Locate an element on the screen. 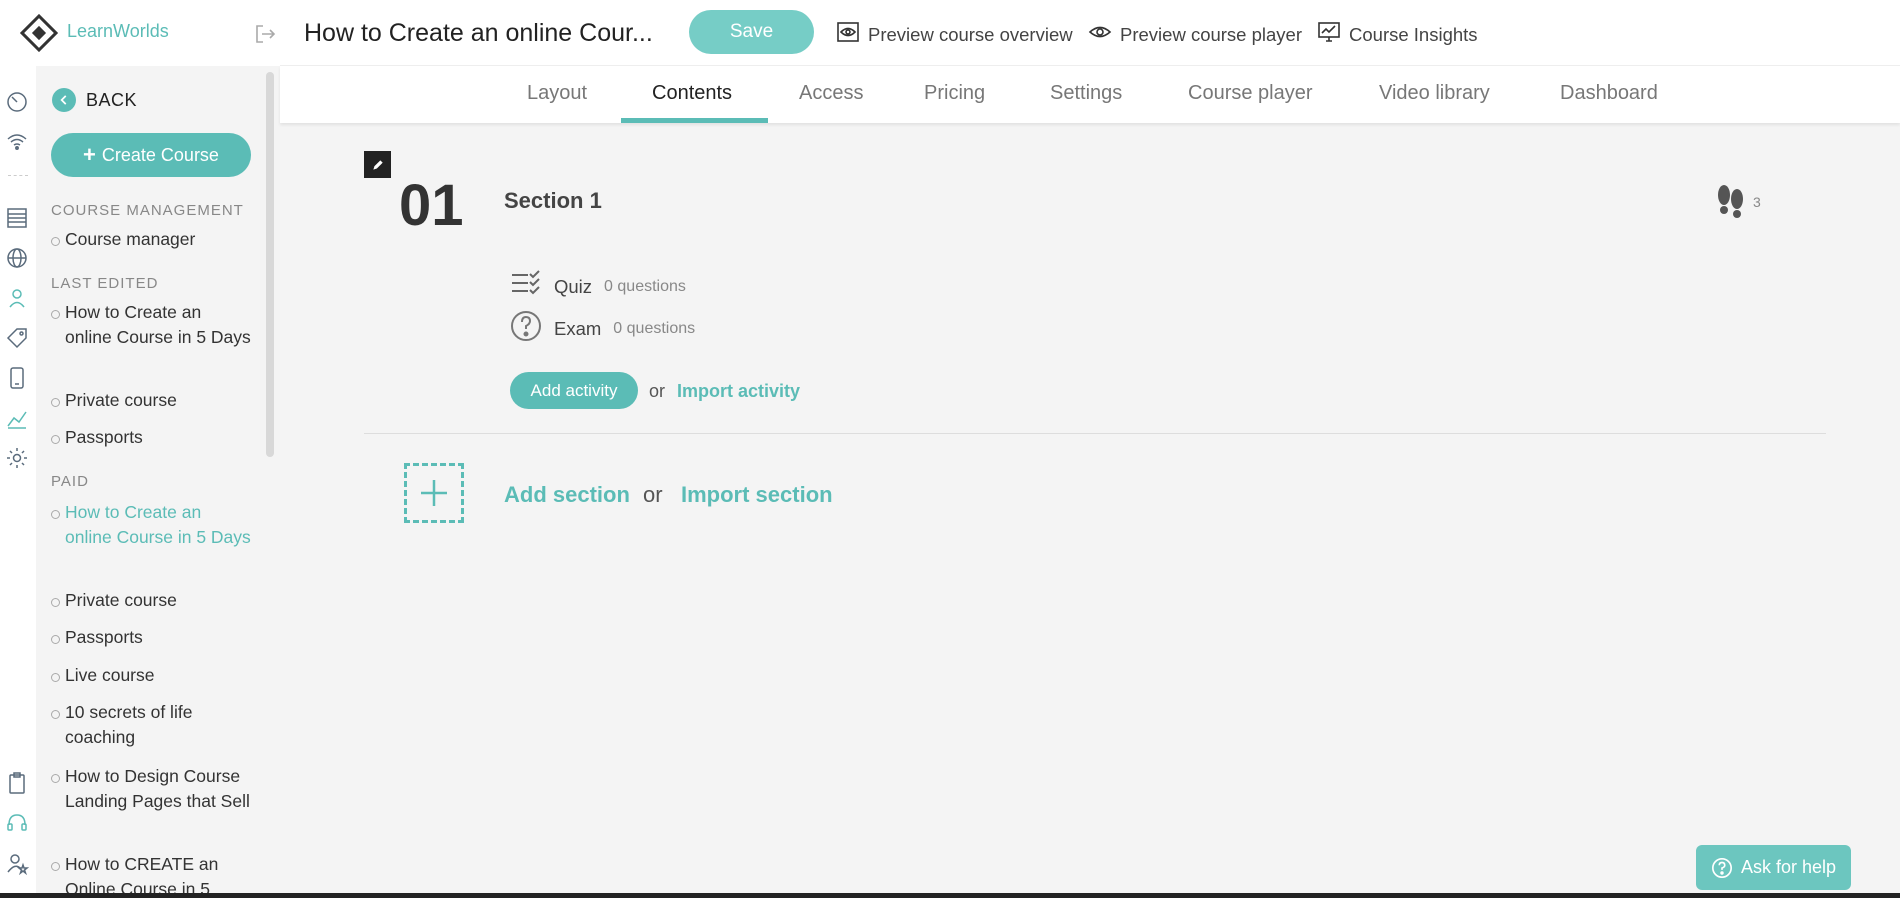 The image size is (1900, 898). plus-icon is located at coordinates (434, 493).